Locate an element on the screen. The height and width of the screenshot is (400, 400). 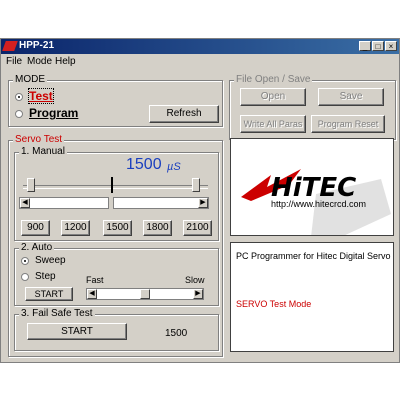
minimize-button: _ is located at coordinates (365, 46).